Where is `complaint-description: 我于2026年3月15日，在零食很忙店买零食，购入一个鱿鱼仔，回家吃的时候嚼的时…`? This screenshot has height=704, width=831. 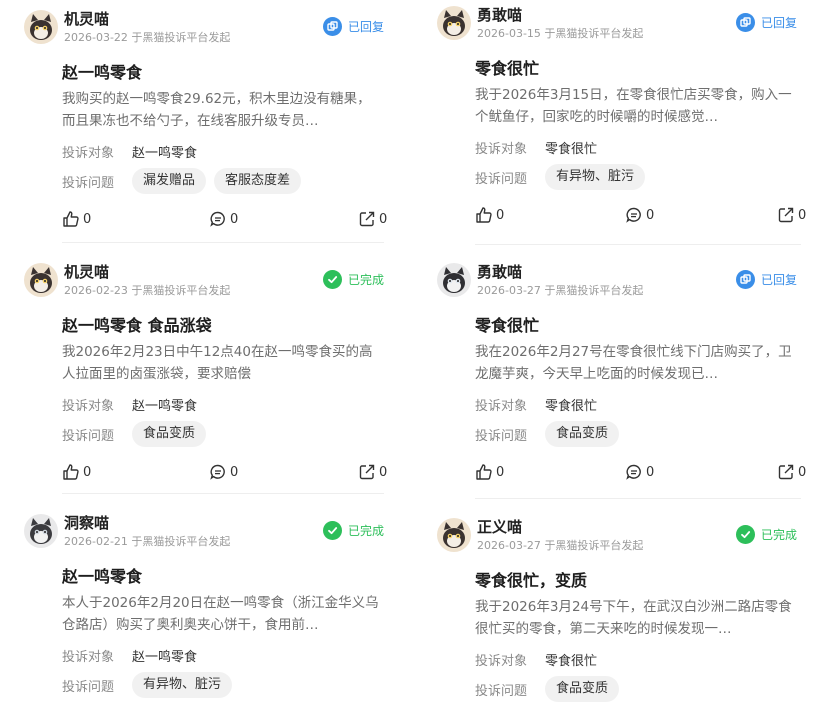 complaint-description: 我于2026年3月15日，在零食很忙店买零食，购入一个鱿鱼仔，回家吃的时候嚼的时… is located at coordinates (633, 106).